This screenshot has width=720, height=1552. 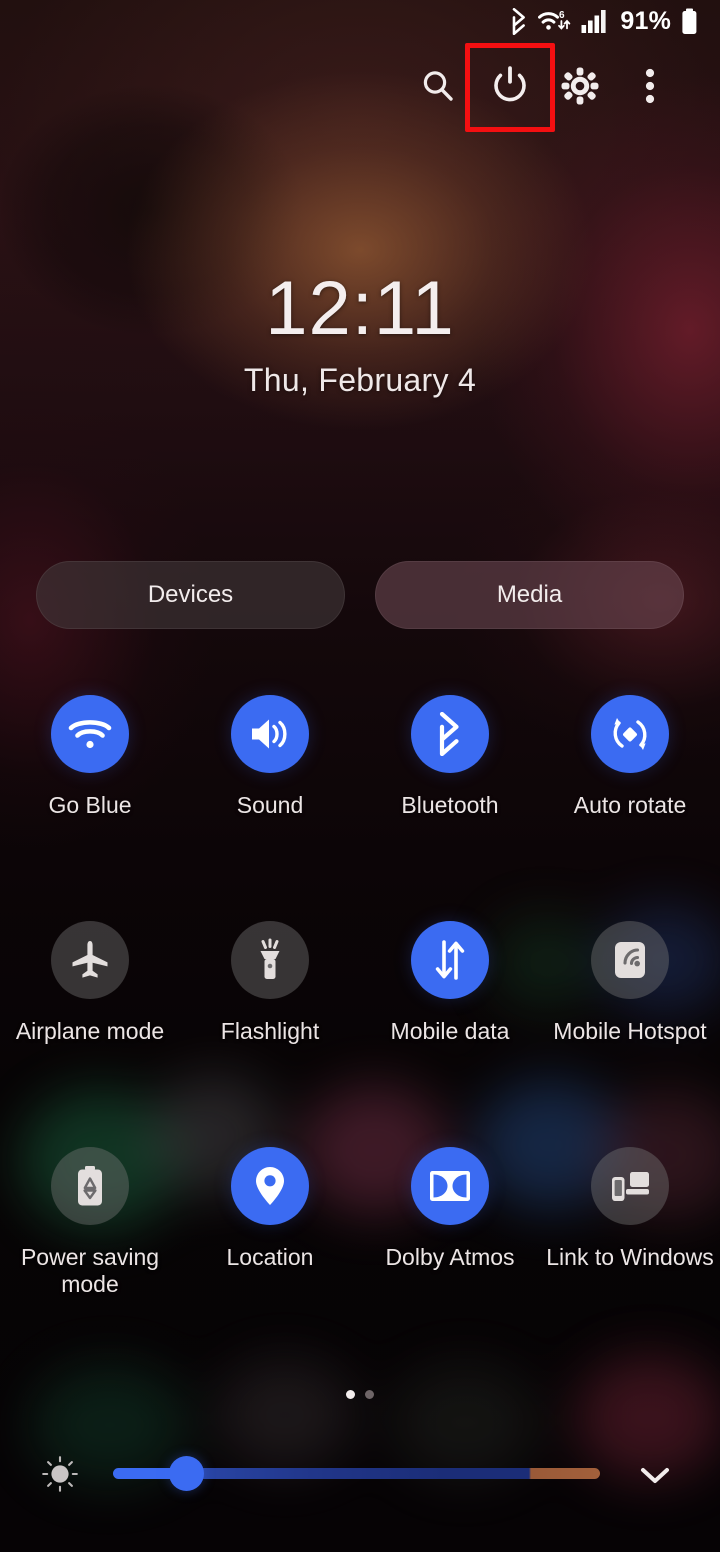 I want to click on toggle-mobile-data: Mobile data, so click(x=450, y=1034).